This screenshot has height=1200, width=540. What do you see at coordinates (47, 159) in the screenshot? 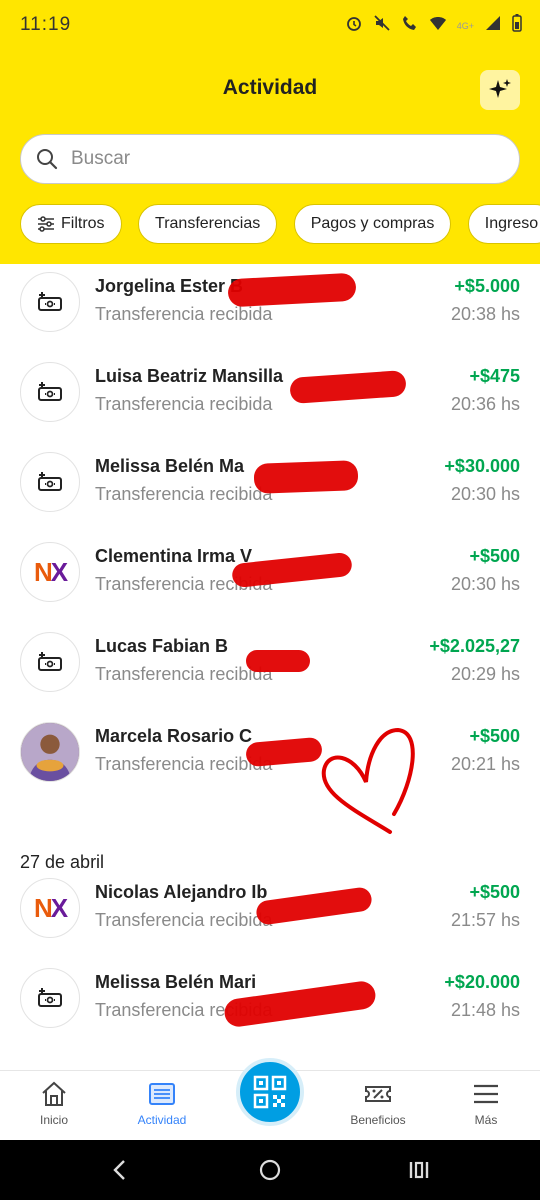
I see `search-icon` at bounding box center [47, 159].